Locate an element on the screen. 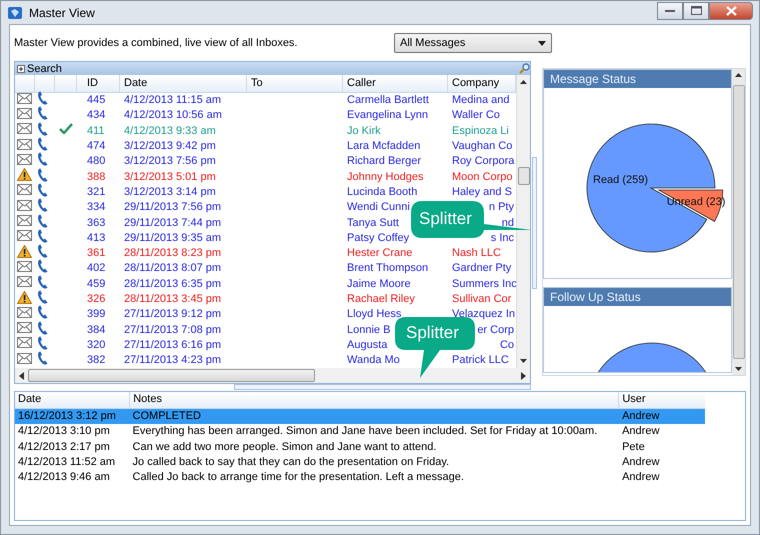 This screenshot has height=535, width=760. table-cell-text: Jo called back to say that they can do the presentation on Friday. is located at coordinates (291, 462).